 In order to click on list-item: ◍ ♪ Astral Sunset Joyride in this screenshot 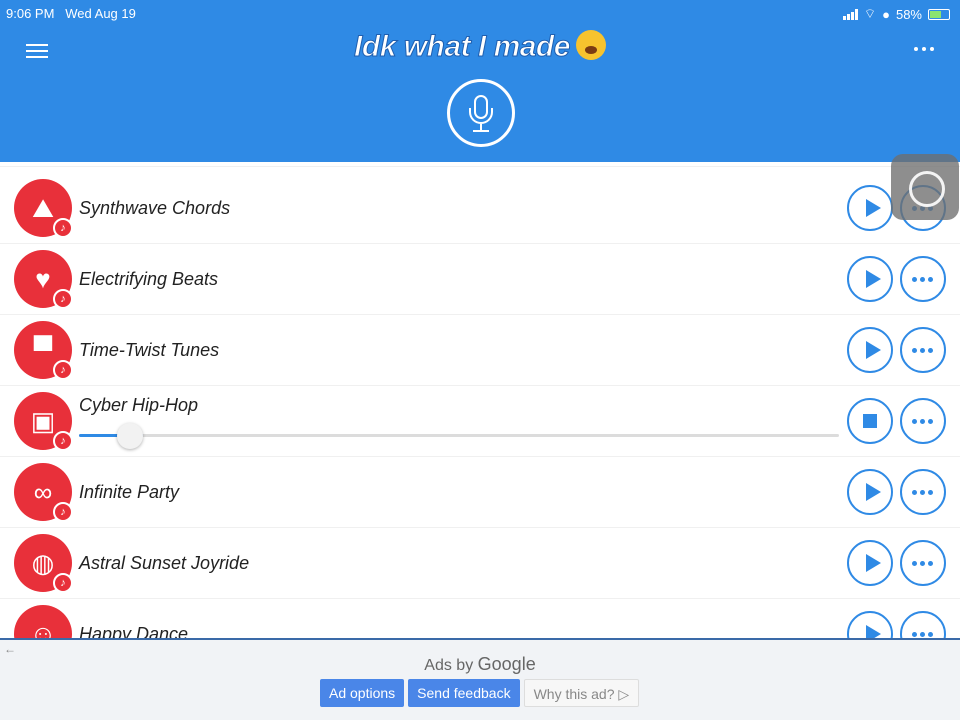, I will do `click(480, 563)`.